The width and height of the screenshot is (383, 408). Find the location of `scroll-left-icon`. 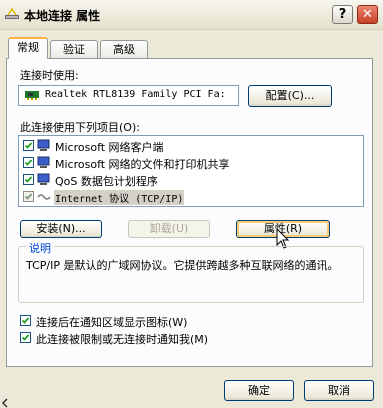

scroll-left-icon is located at coordinates (5, 403).